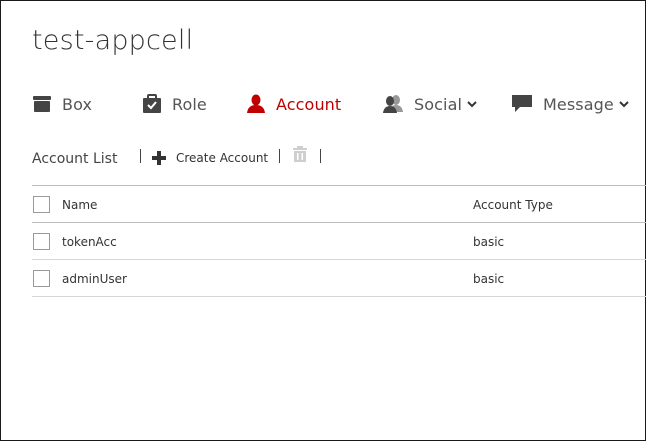  I want to click on tab-social: Social, so click(429, 104).